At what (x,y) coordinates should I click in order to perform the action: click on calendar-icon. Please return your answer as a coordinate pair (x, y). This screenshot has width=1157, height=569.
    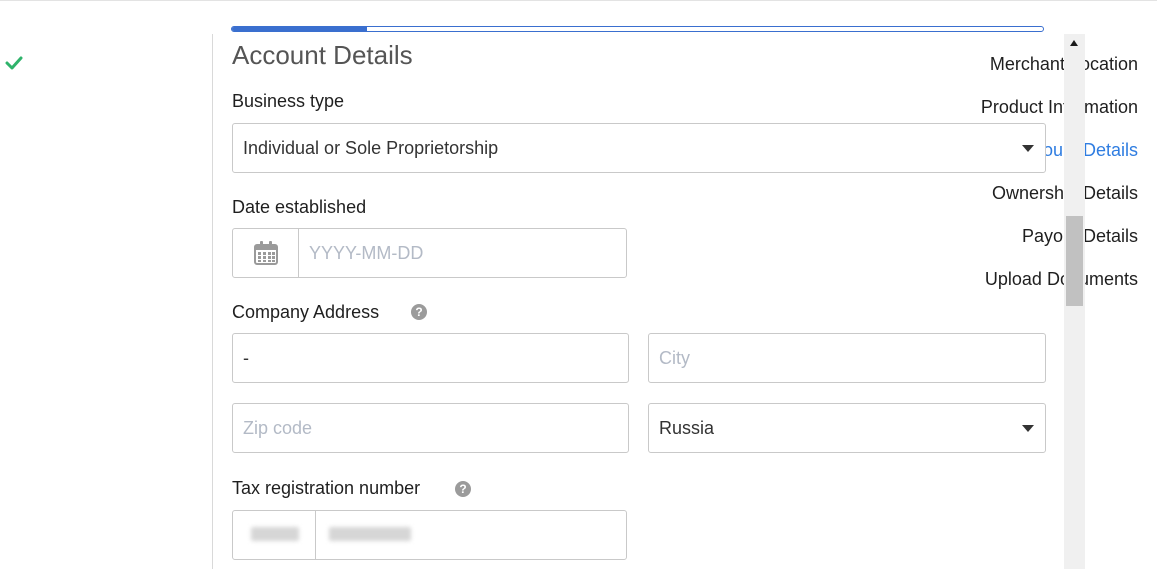
    Looking at the image, I should click on (266, 253).